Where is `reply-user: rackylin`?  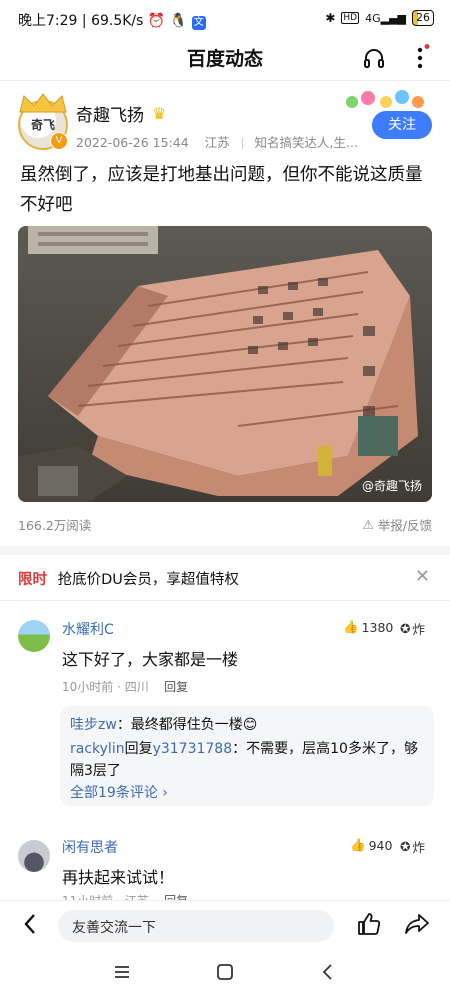
reply-user: rackylin is located at coordinates (97, 749).